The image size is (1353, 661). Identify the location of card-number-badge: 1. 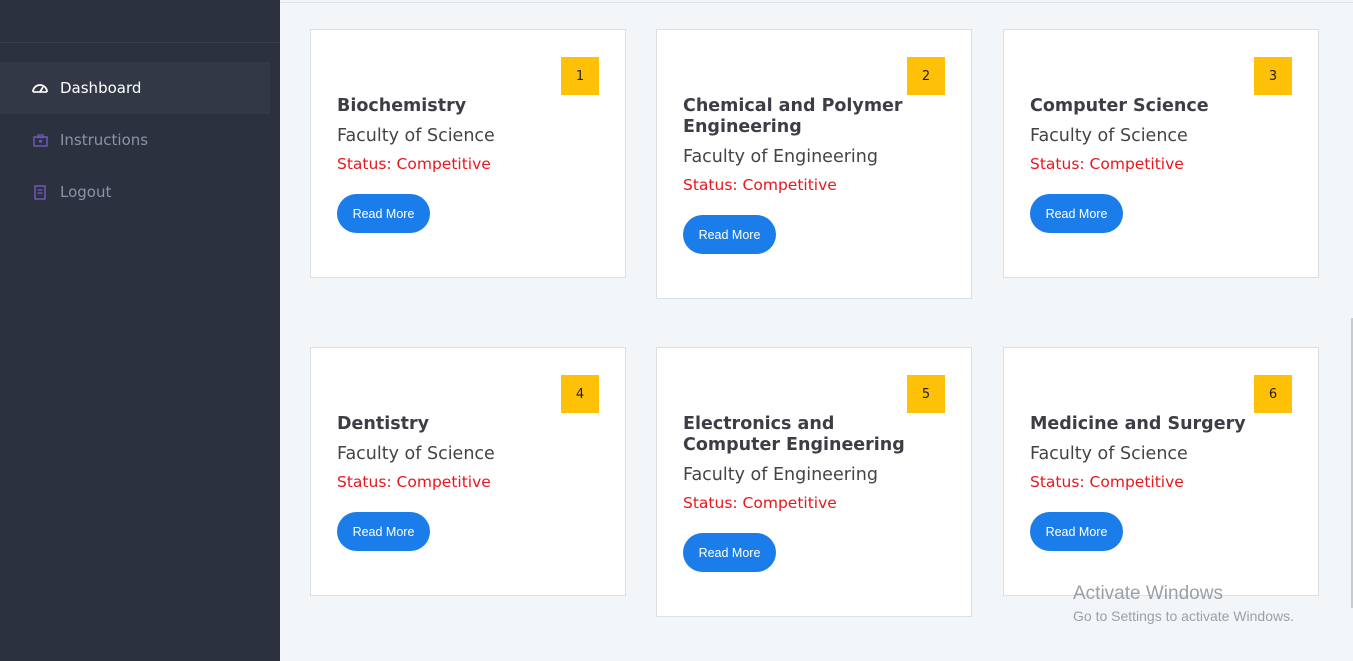
(580, 76).